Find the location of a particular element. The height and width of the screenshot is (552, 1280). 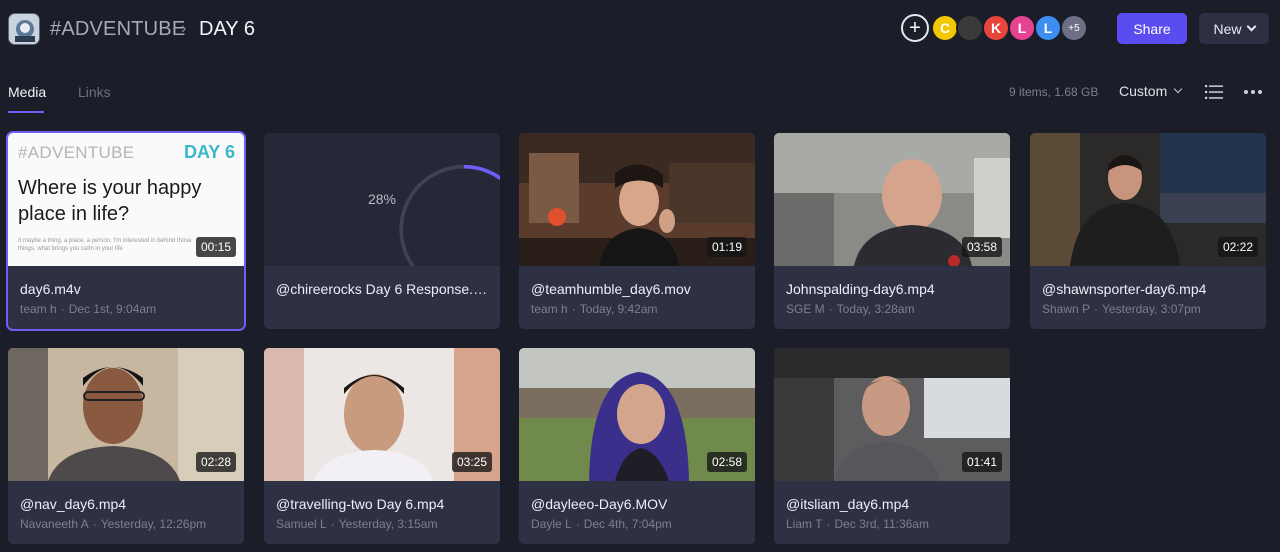

thumbnail-tag: #ADVENTUBE is located at coordinates (76, 152).